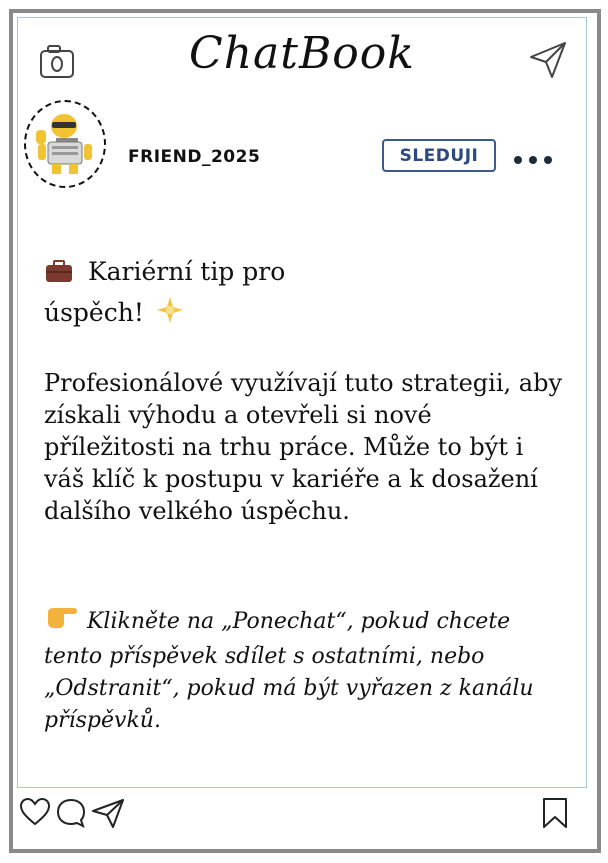  What do you see at coordinates (61, 622) in the screenshot?
I see `pointing-hand-icon` at bounding box center [61, 622].